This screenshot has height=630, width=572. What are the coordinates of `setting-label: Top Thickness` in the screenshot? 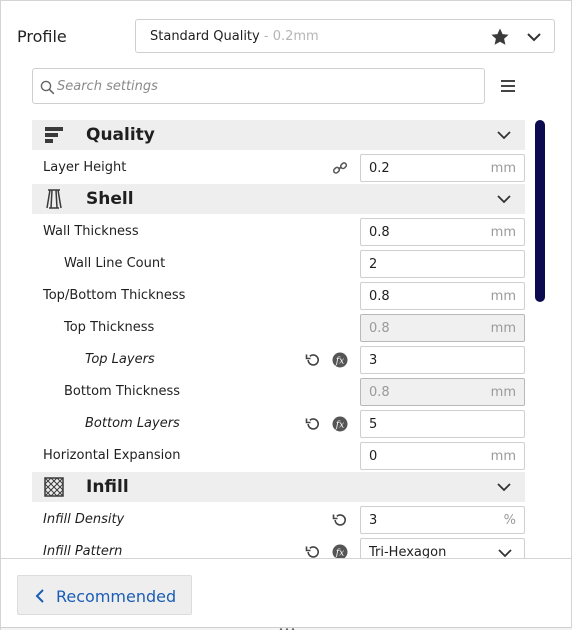 It's located at (109, 327).